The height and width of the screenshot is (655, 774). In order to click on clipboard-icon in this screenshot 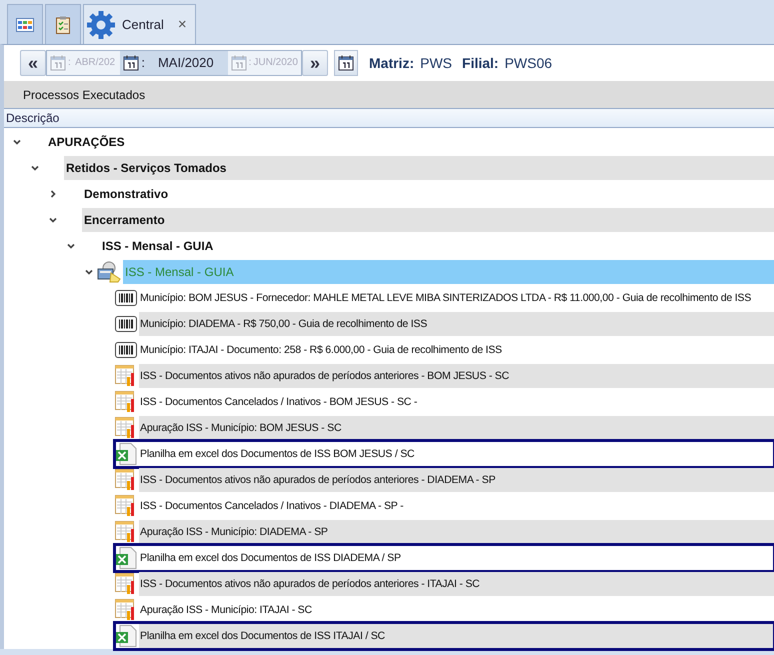, I will do `click(63, 25)`.